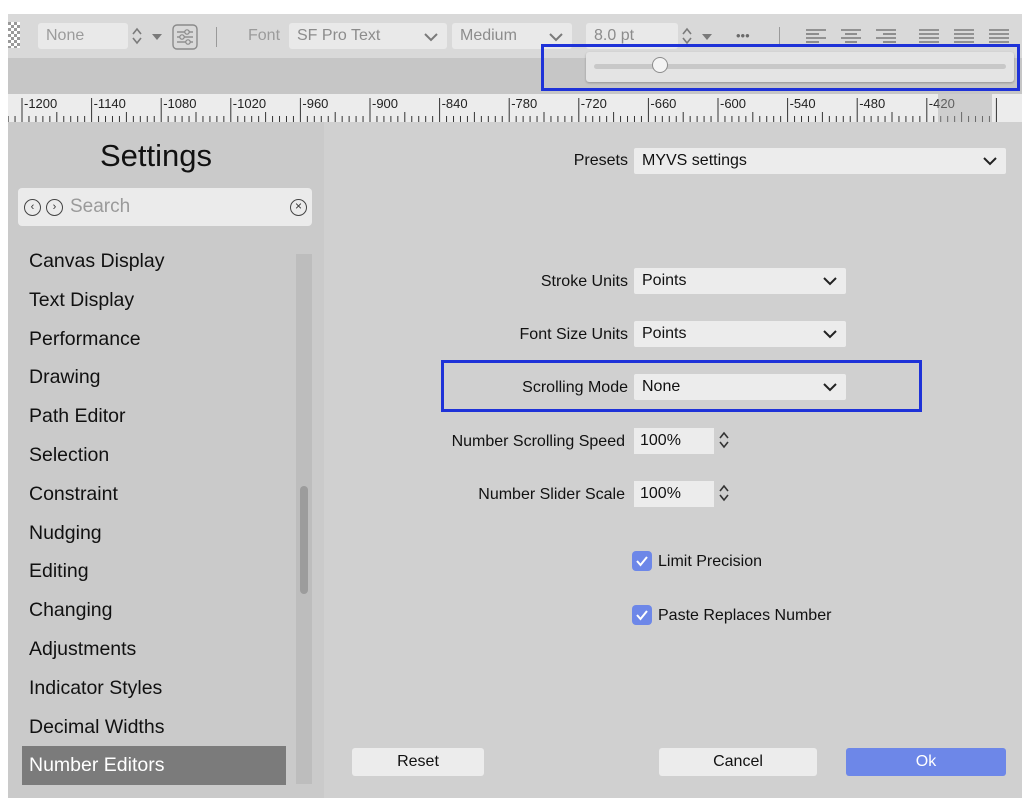  Describe the element at coordinates (304, 540) in the screenshot. I see `sidebar-scrollbar-thumb` at that location.